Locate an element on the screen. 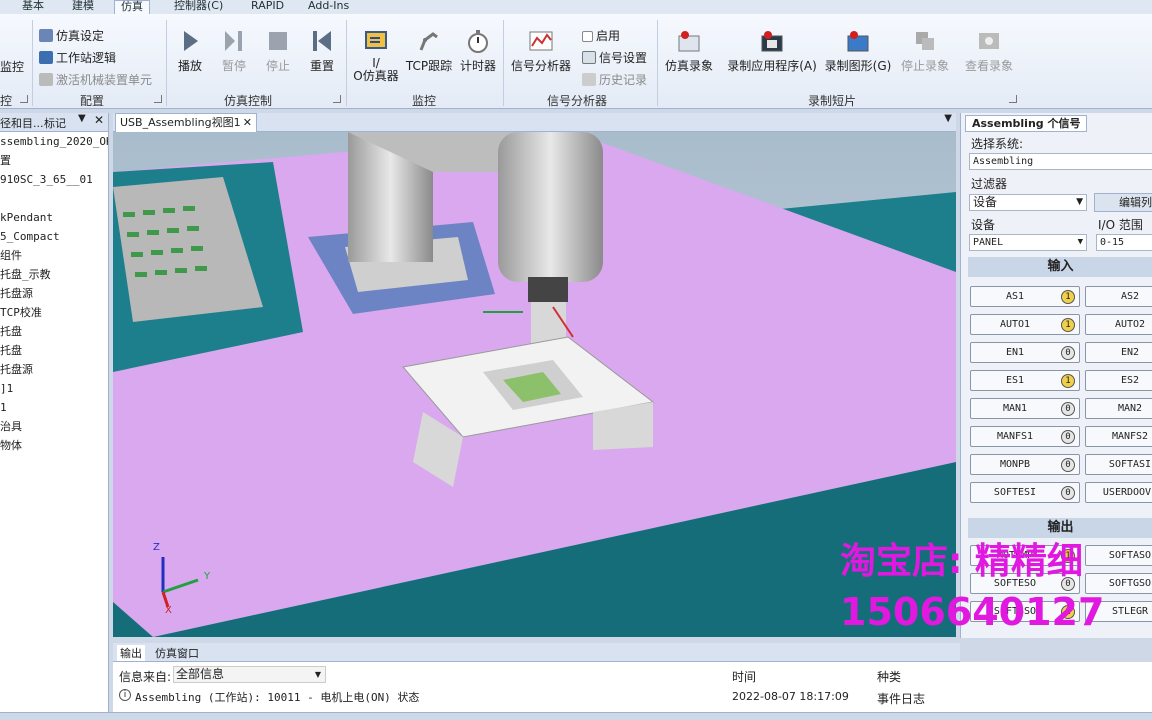 The width and height of the screenshot is (1152, 720). activate-unit-button: 激活机械装置单元 is located at coordinates (95, 79).